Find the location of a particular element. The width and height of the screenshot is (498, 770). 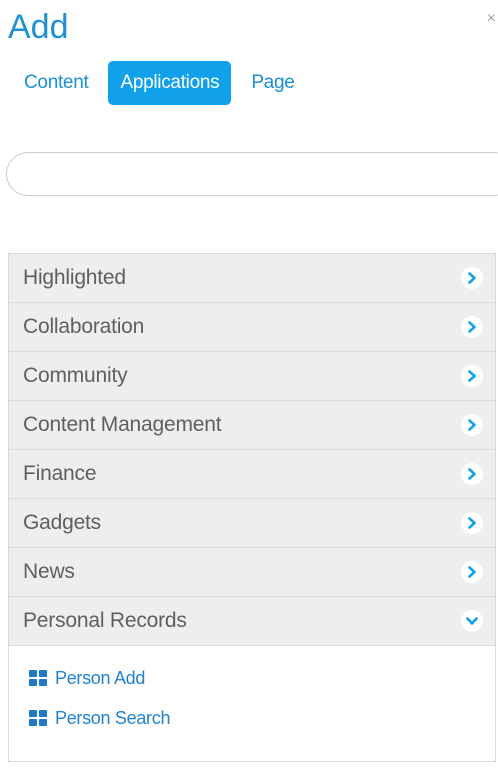

category-finance: Finance is located at coordinates (252, 474).